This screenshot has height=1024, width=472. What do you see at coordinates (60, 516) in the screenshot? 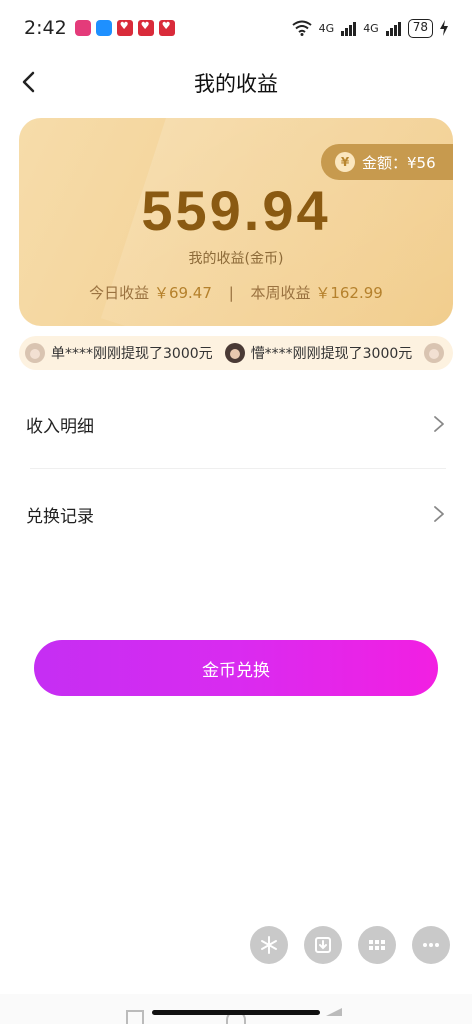
I see `exchange-record-label: 兑换记录` at bounding box center [60, 516].